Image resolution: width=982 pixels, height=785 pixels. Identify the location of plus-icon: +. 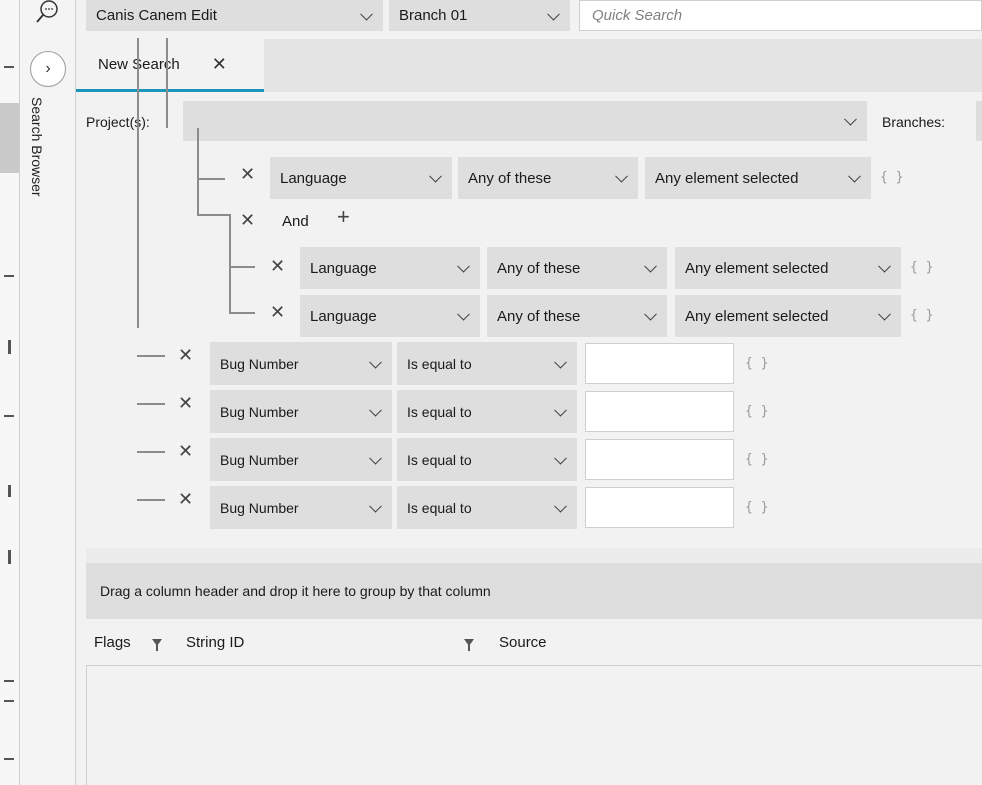
(343, 217).